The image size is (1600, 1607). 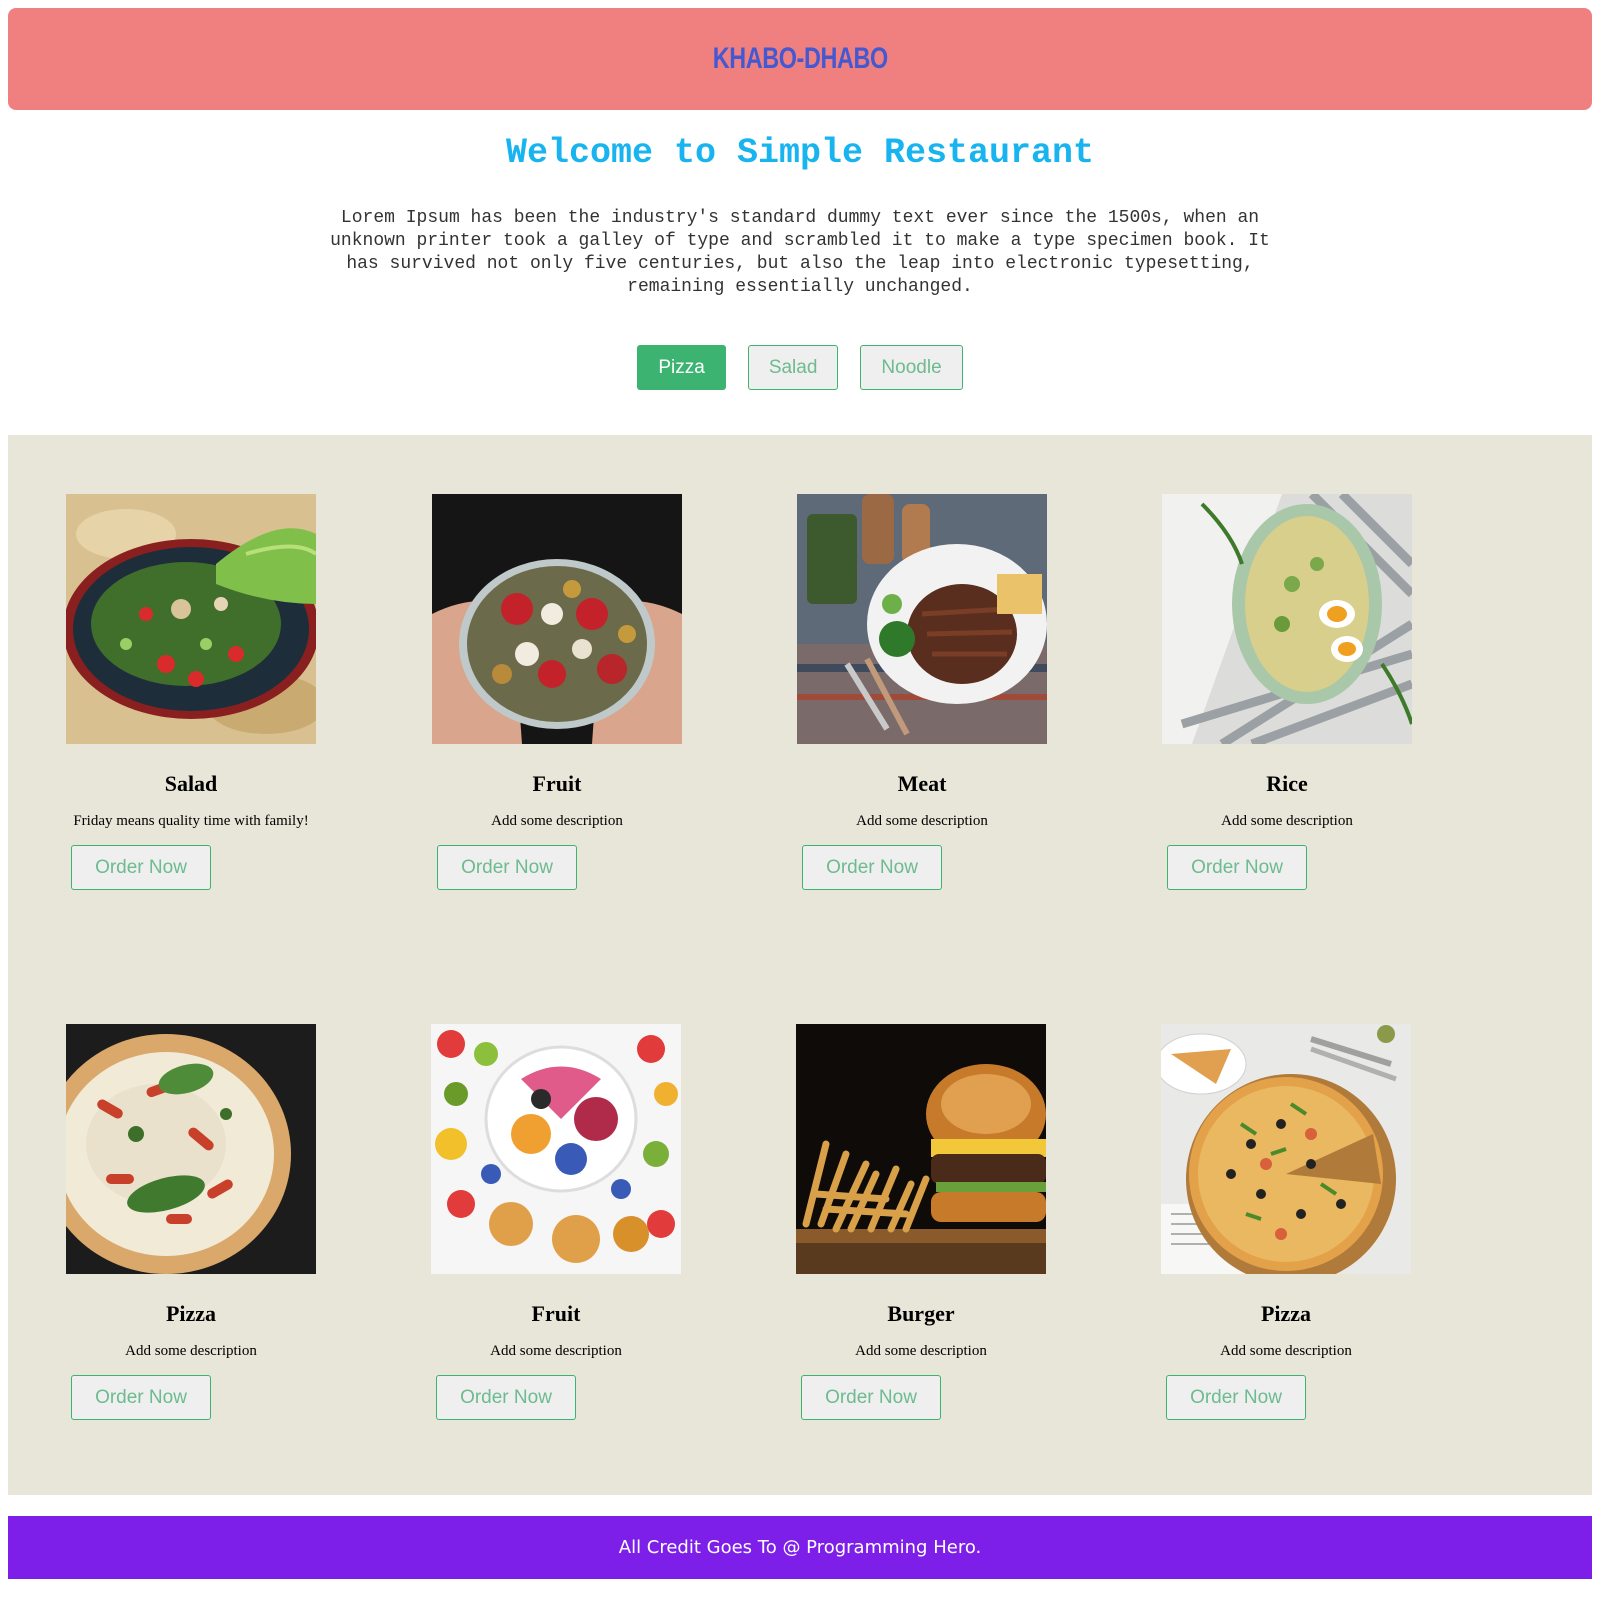 What do you see at coordinates (191, 783) in the screenshot?
I see `card-title: Salad` at bounding box center [191, 783].